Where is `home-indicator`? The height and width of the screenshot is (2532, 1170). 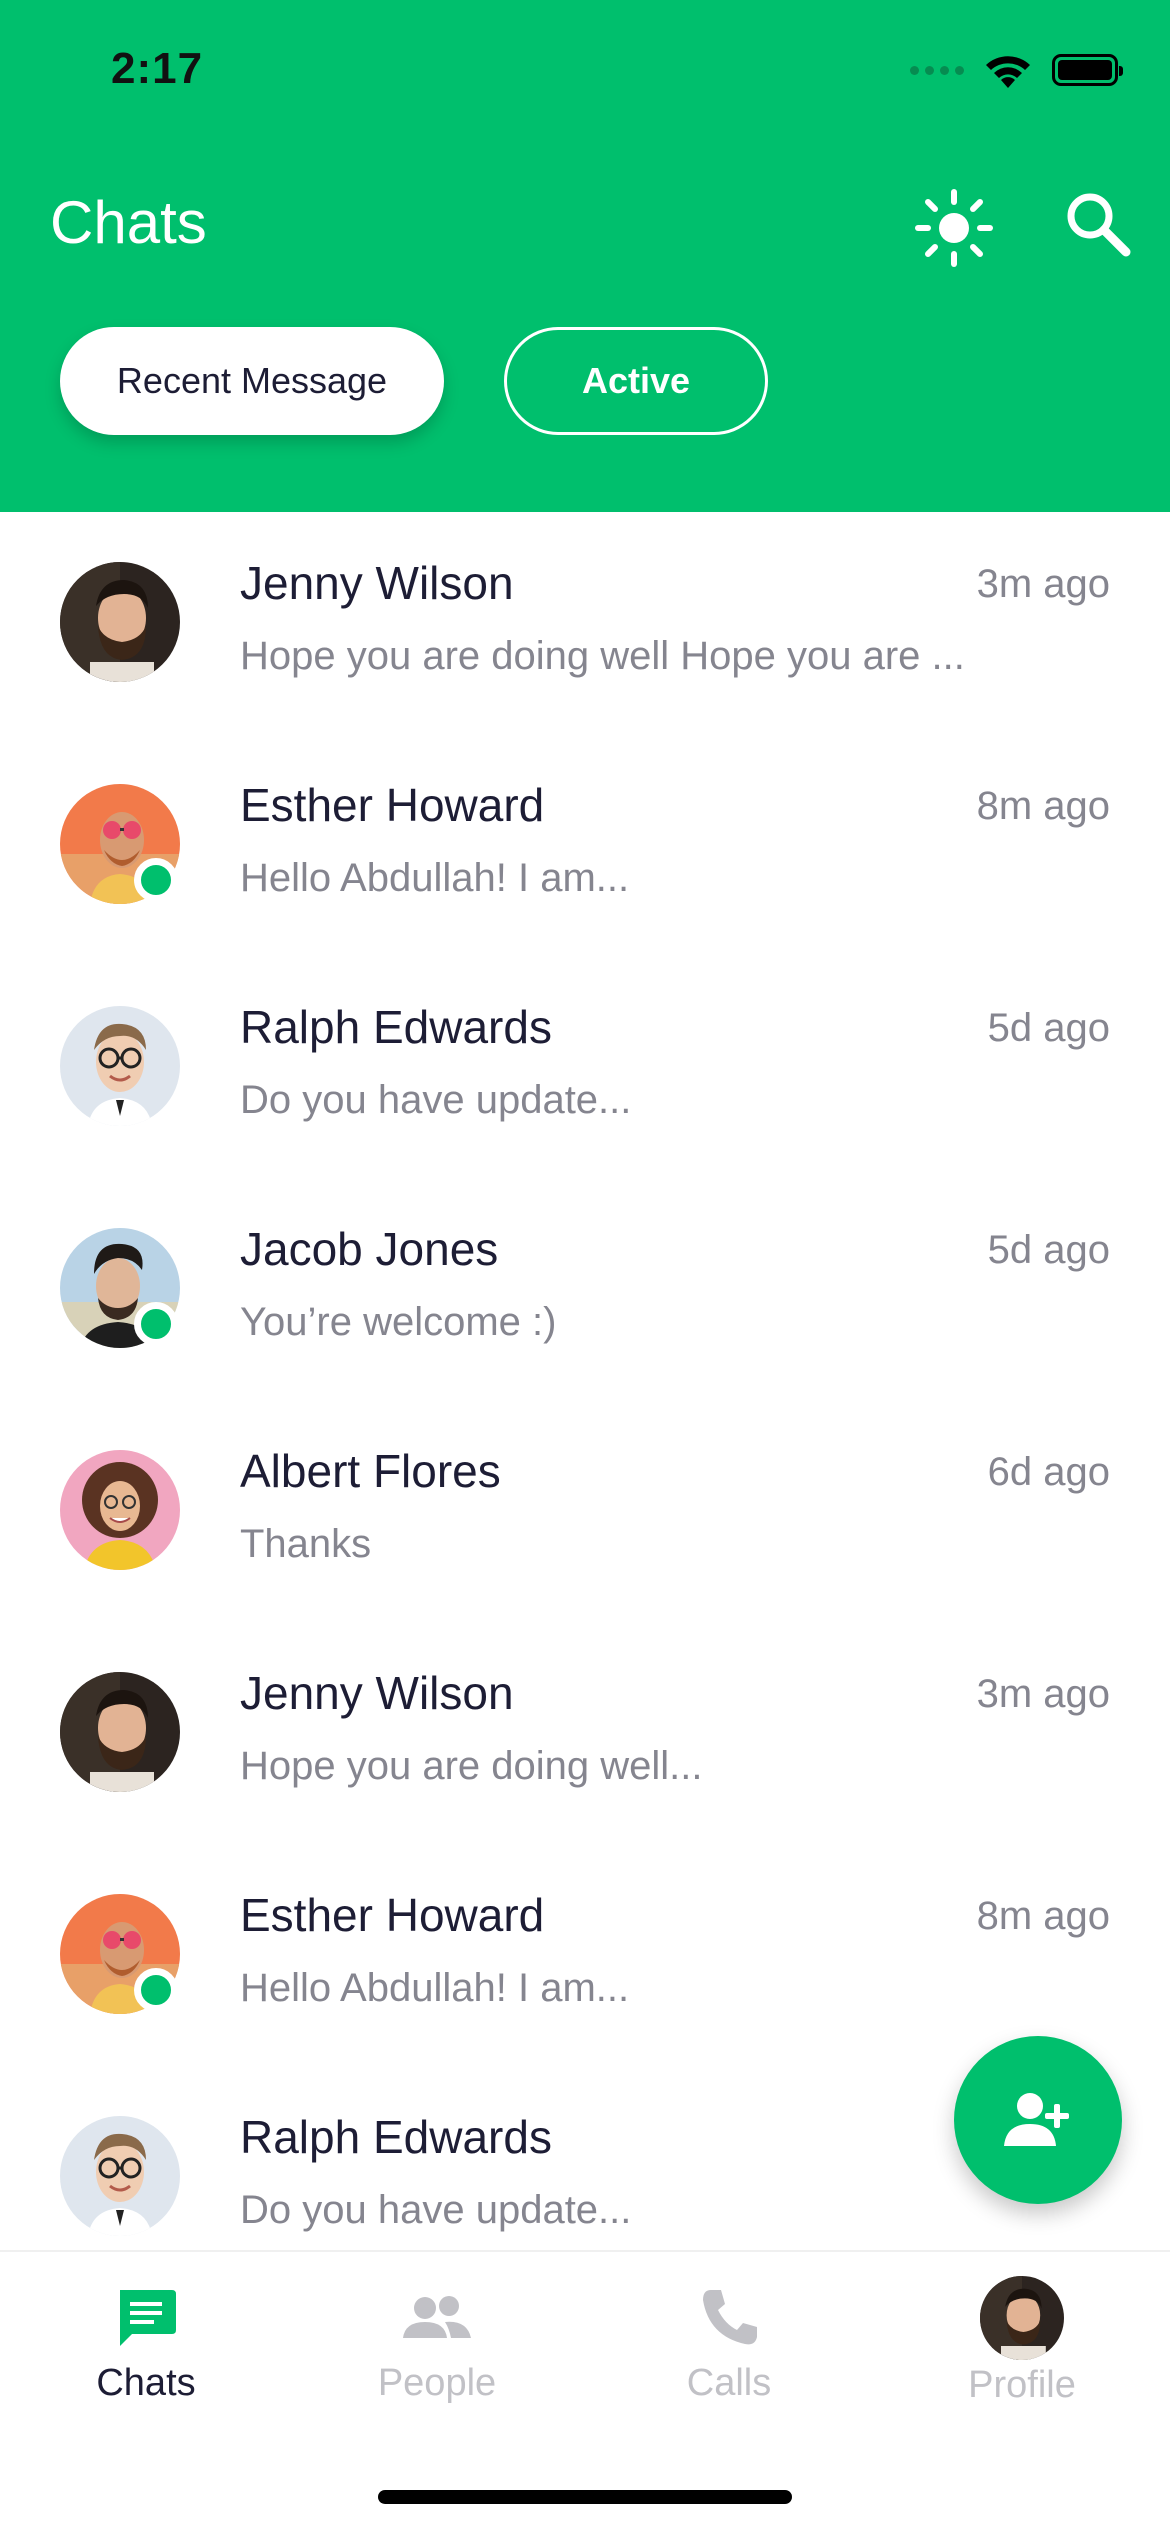
home-indicator is located at coordinates (585, 2497).